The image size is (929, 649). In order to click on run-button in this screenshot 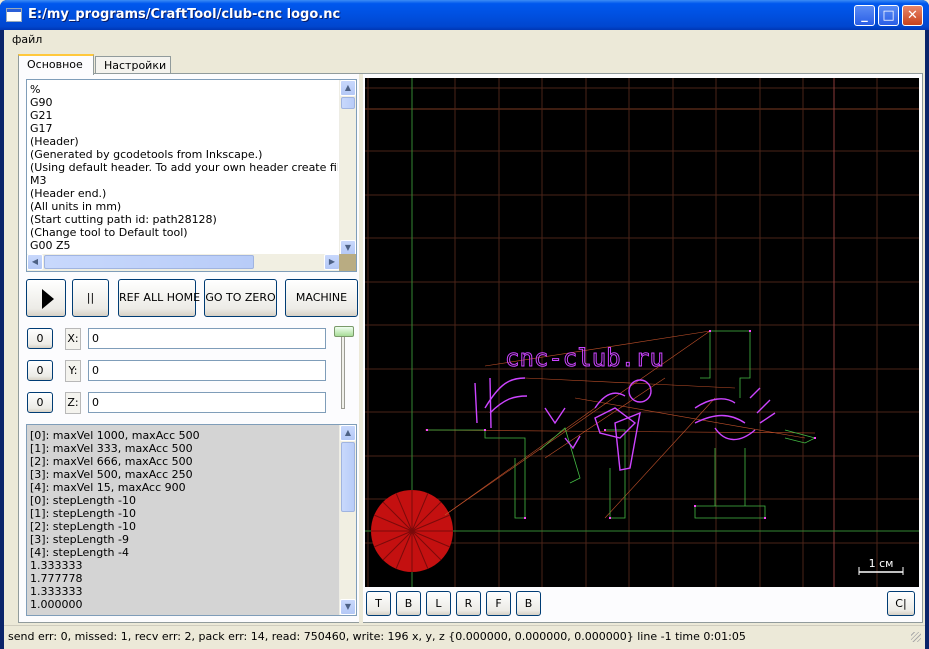, I will do `click(46, 298)`.